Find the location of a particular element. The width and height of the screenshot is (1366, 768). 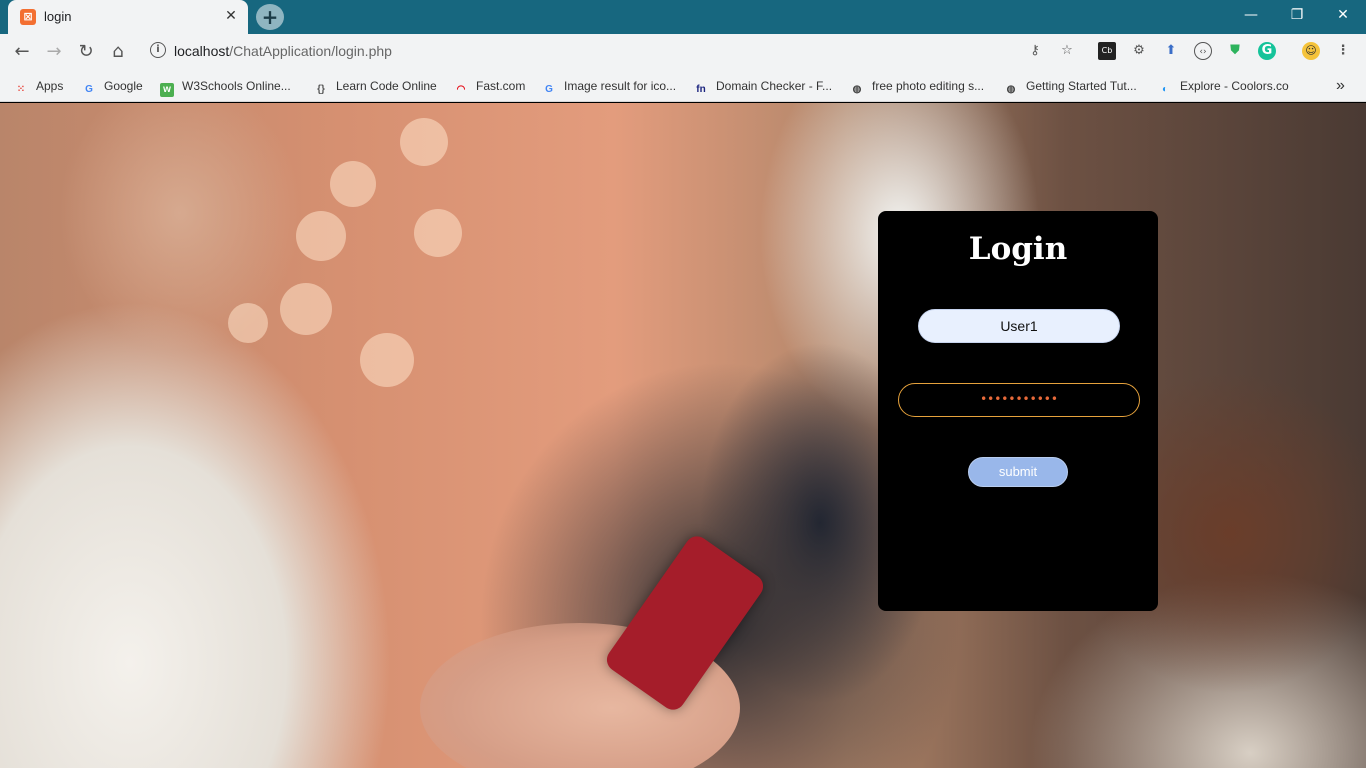

reload-icon: ↻ is located at coordinates (86, 52).